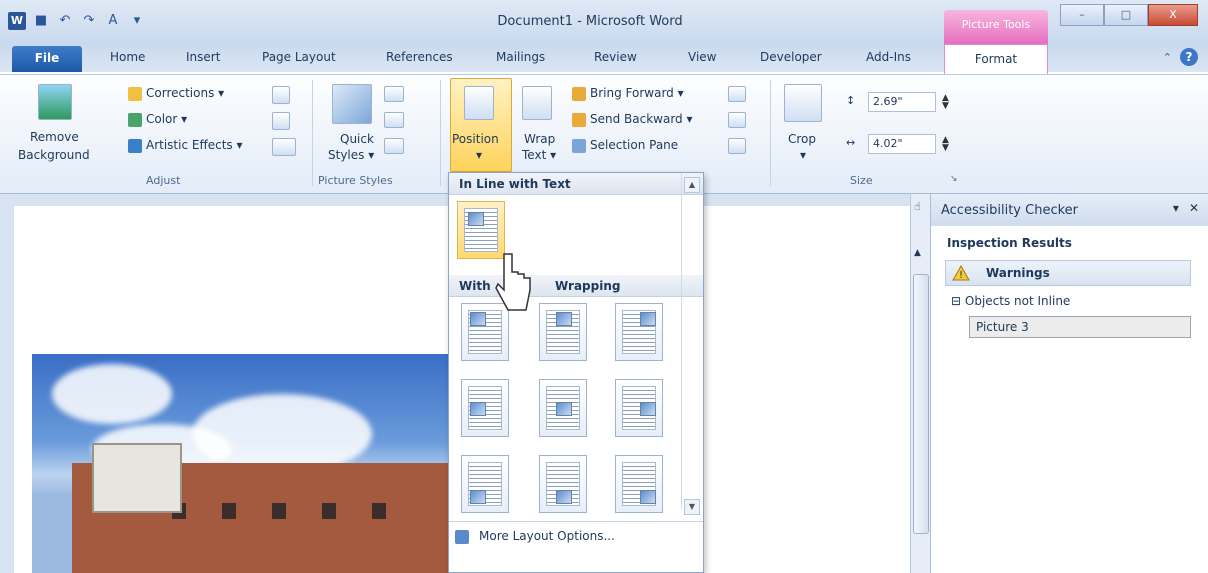 The image size is (1208, 573). Describe the element at coordinates (539, 155) in the screenshot. I see `wrap-text-label-2: Text ▾` at that location.